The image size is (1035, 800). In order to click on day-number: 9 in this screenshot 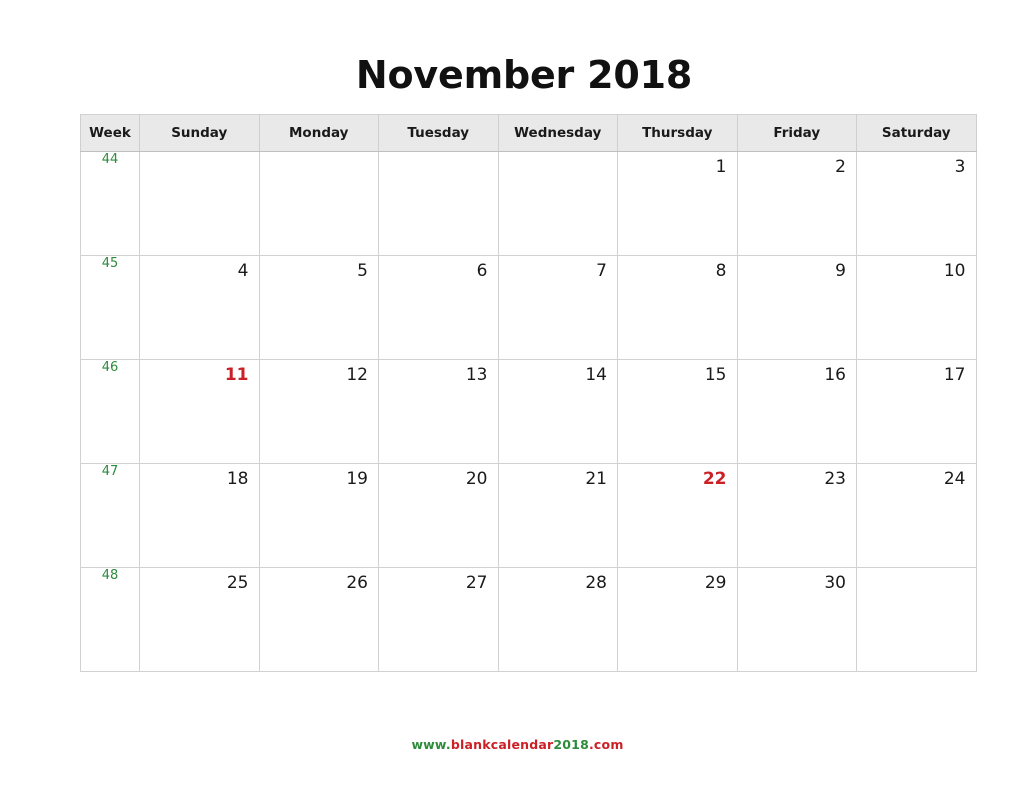, I will do `click(840, 271)`.